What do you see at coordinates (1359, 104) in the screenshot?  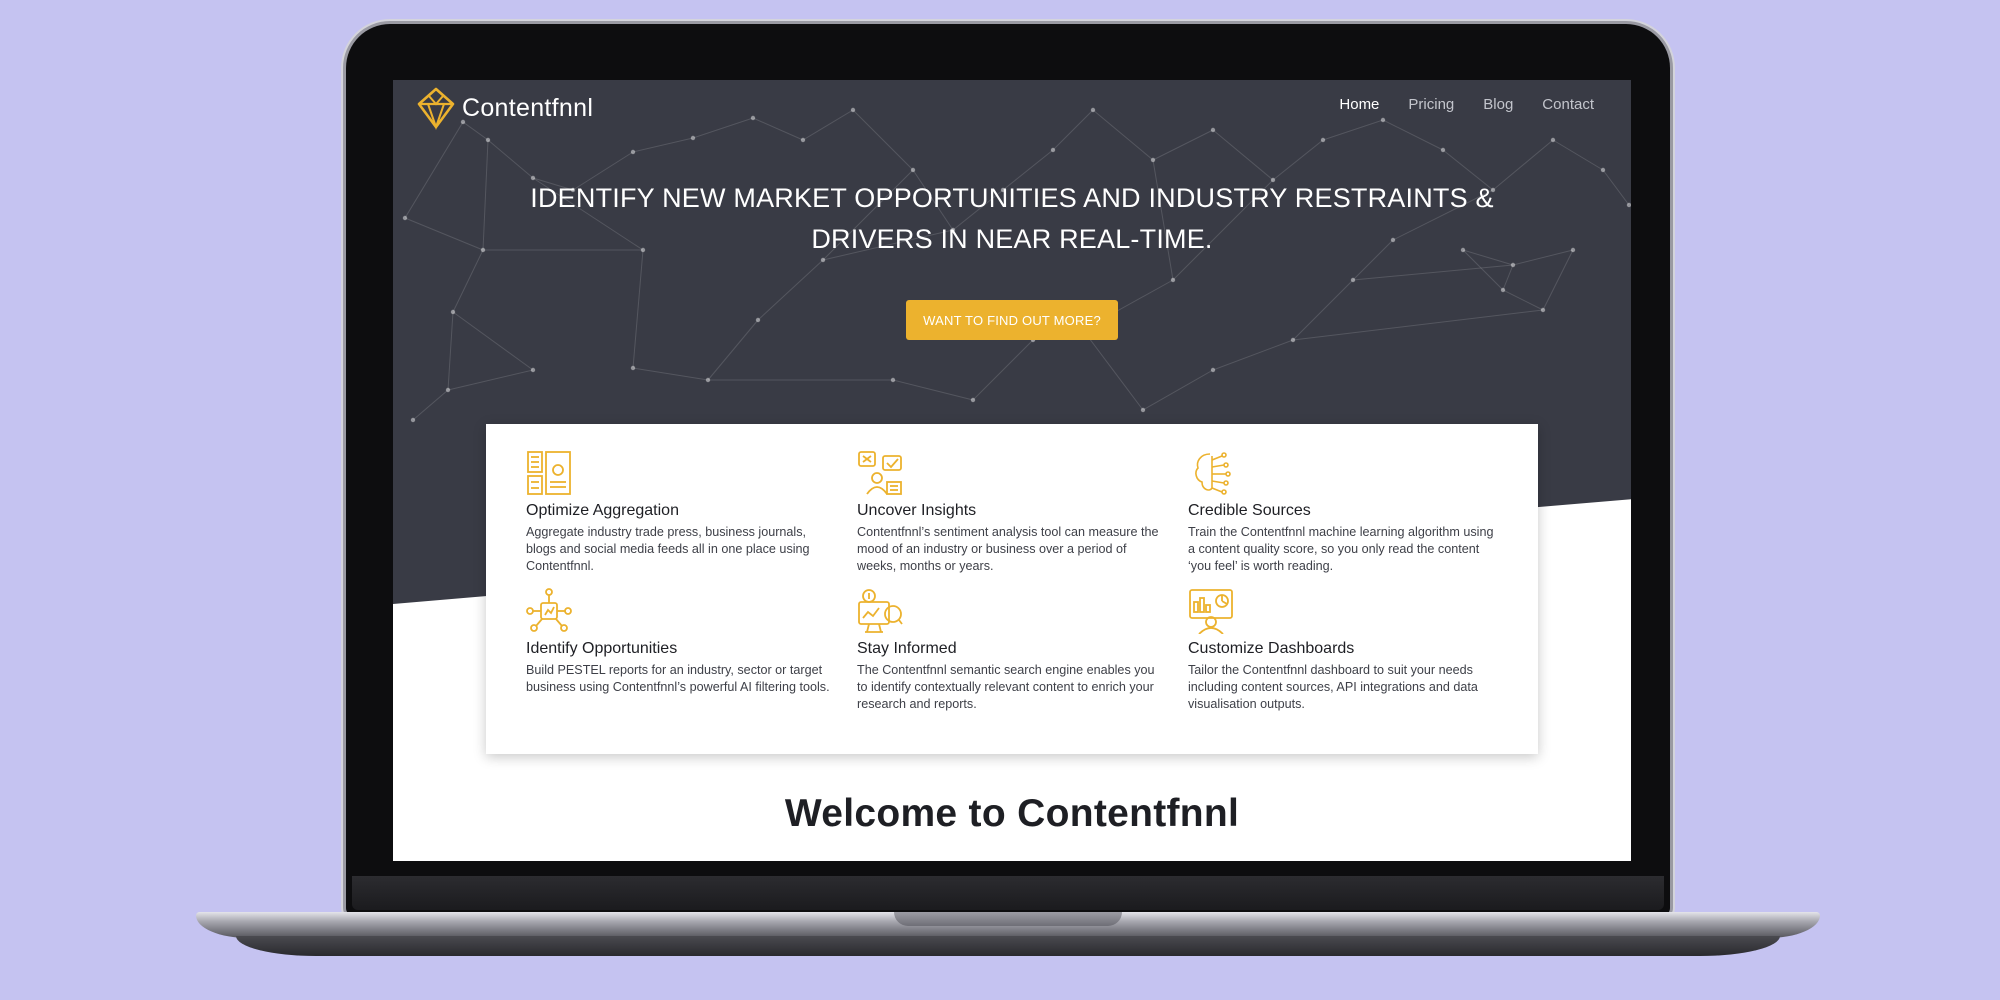 I see `nav-home-link: Home` at bounding box center [1359, 104].